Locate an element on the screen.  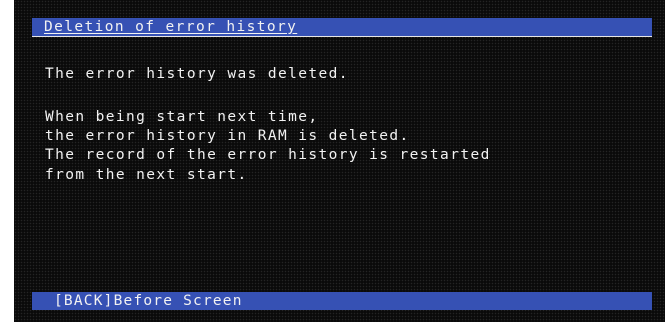
title-bar: Deletion of error history is located at coordinates (342, 27).